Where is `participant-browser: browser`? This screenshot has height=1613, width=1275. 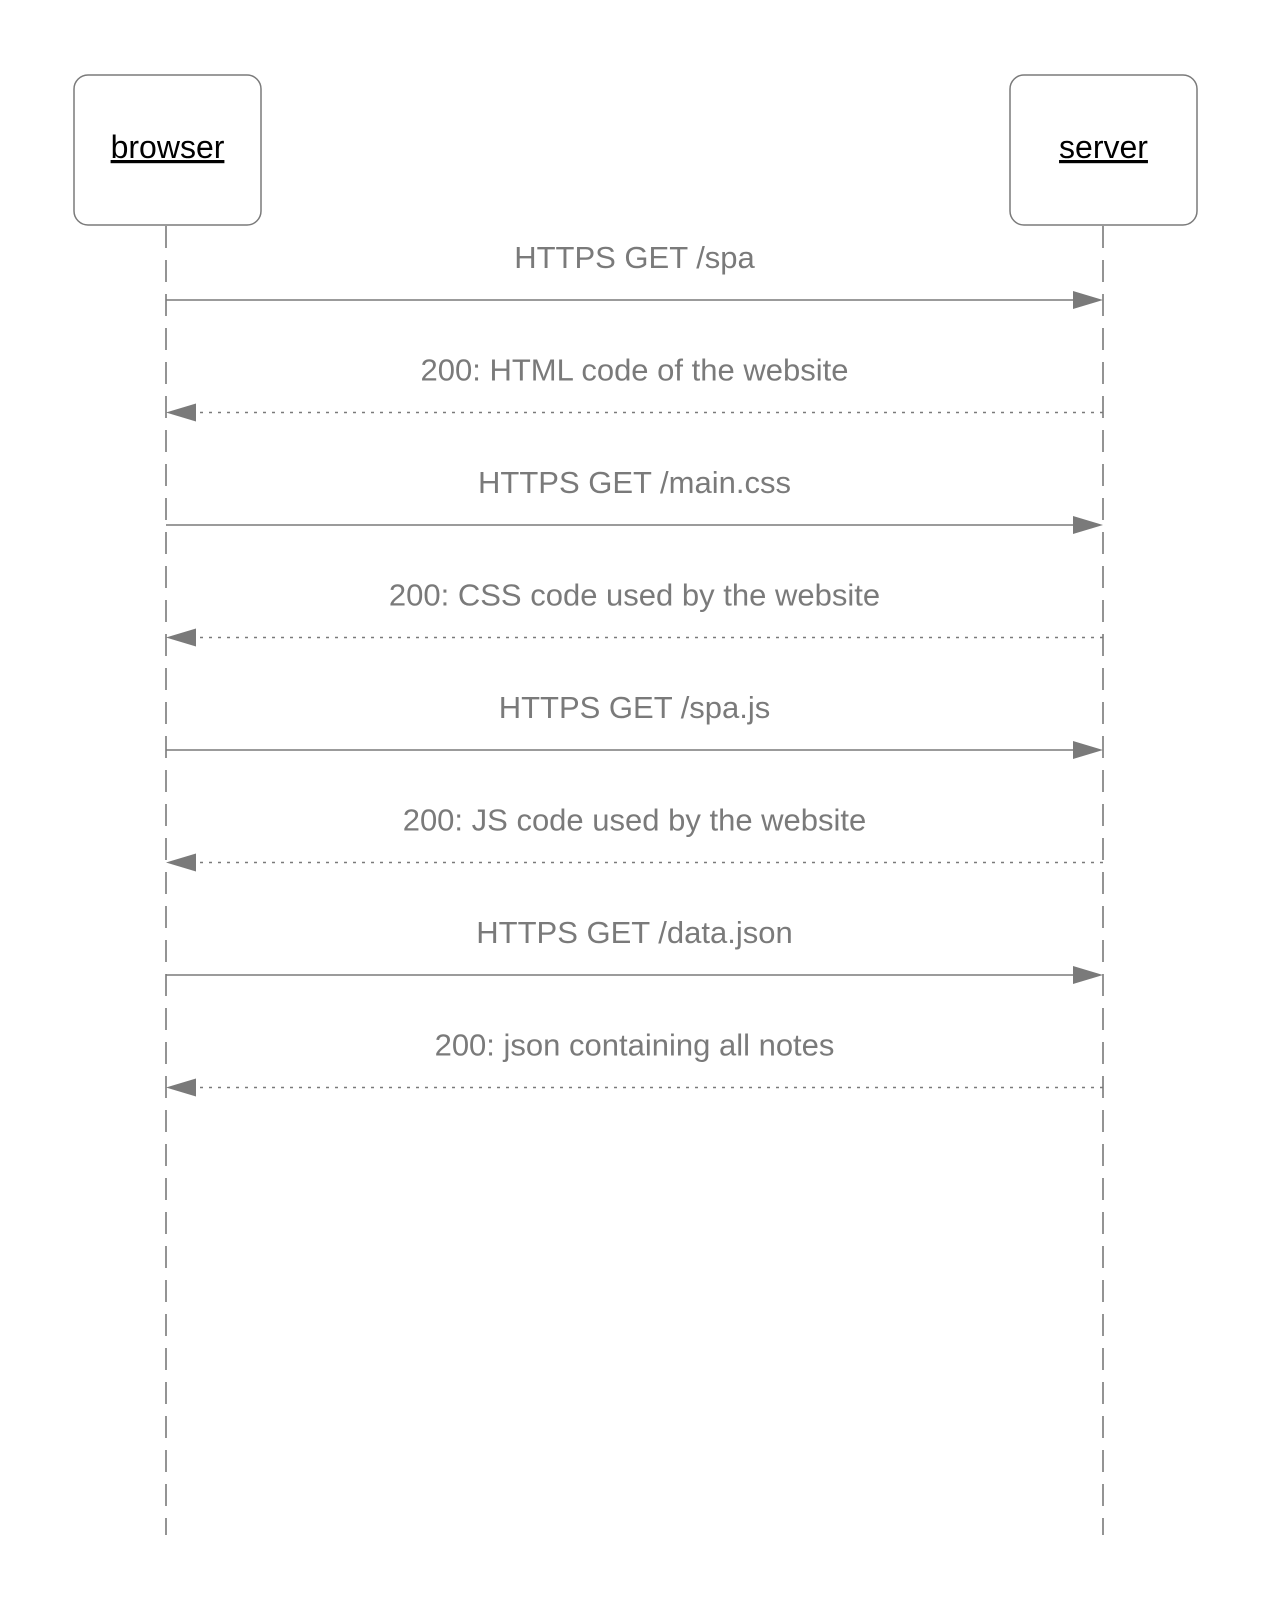 participant-browser: browser is located at coordinates (167, 150).